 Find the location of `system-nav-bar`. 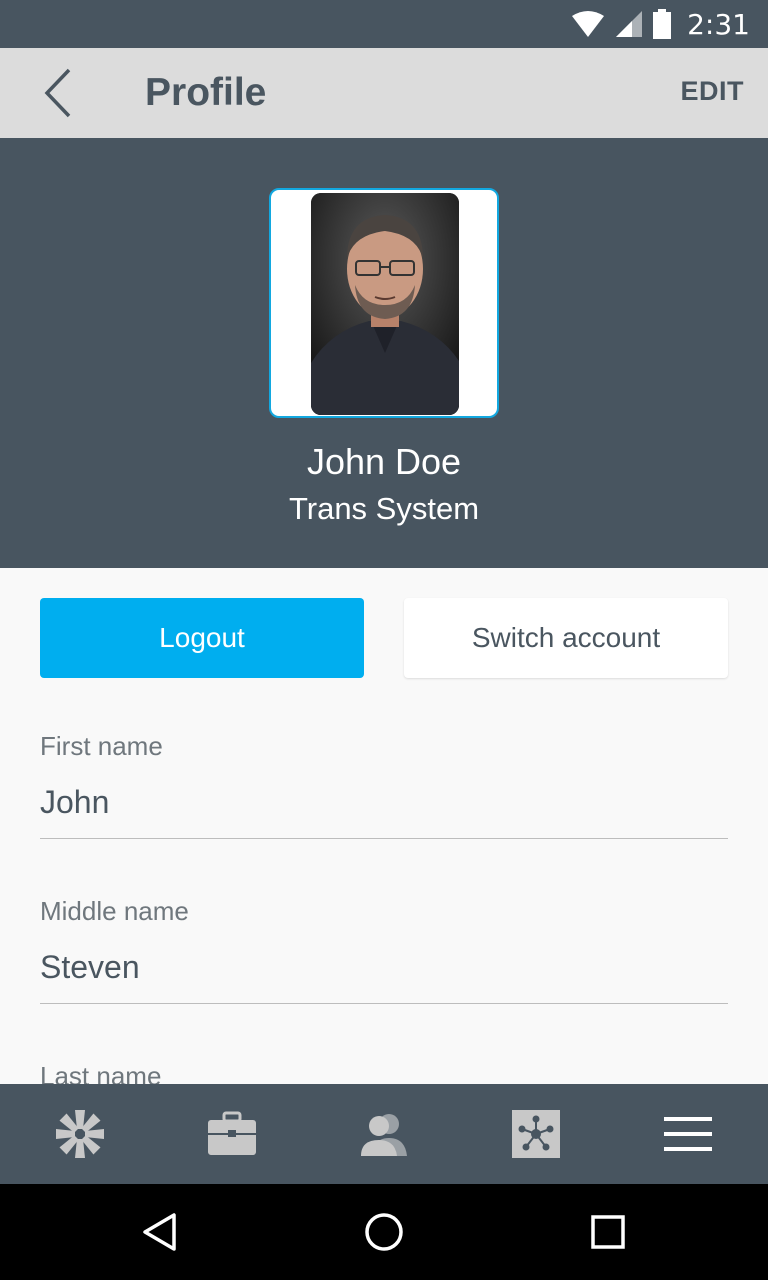

system-nav-bar is located at coordinates (384, 1232).